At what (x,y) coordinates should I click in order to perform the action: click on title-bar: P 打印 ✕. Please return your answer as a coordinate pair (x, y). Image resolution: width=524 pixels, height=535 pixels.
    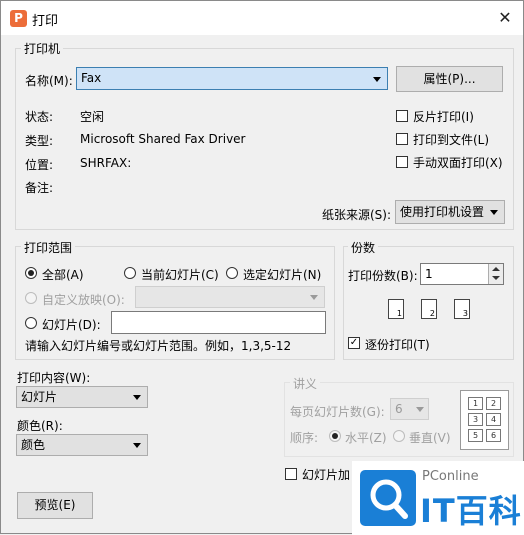
    Looking at the image, I should click on (262, 18).